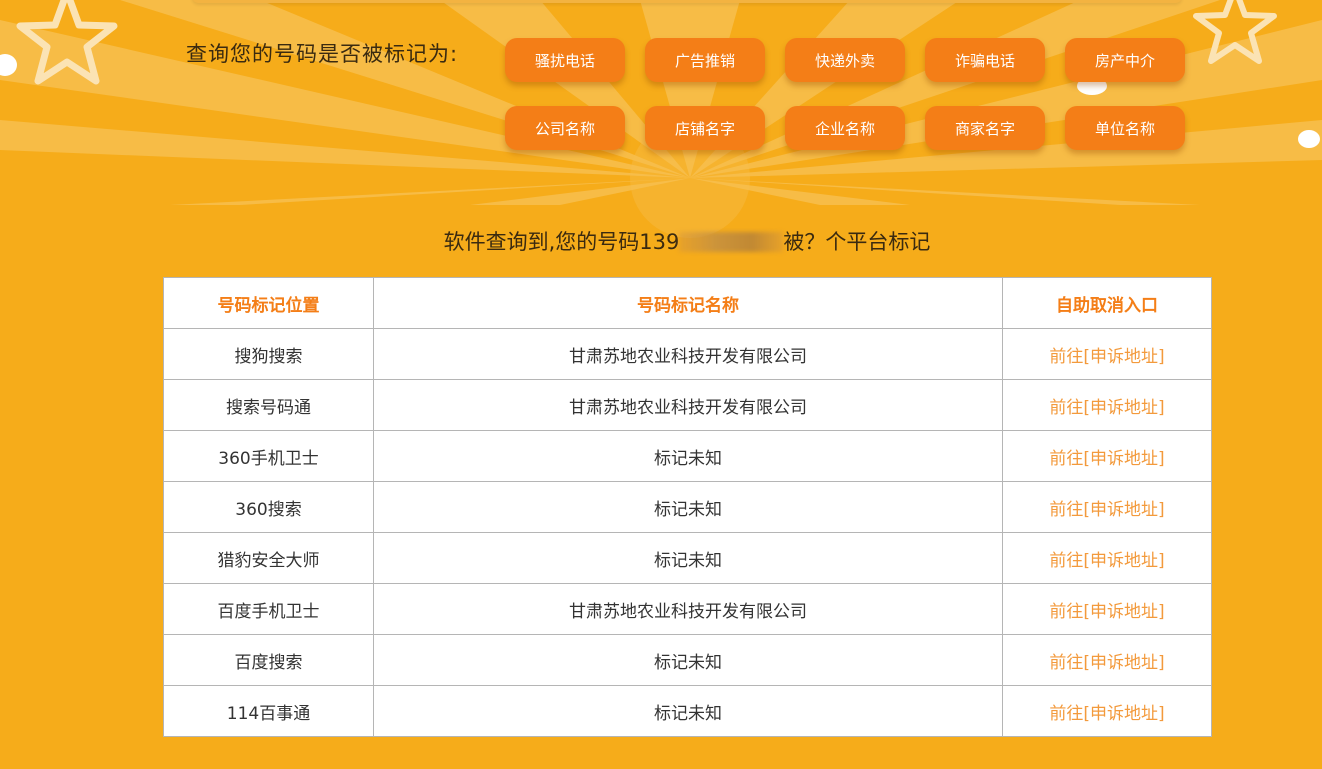  I want to click on masked-number, so click(731, 242).